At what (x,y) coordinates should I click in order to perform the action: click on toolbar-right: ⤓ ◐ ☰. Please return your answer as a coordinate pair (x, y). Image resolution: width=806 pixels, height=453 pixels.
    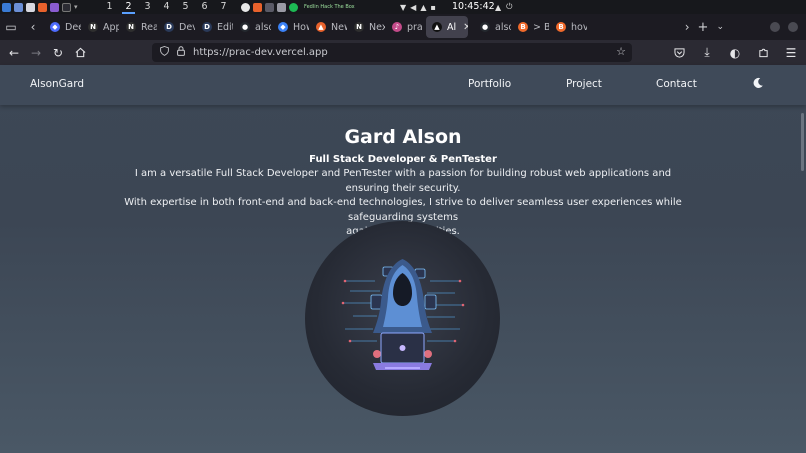
    Looking at the image, I should click on (735, 52).